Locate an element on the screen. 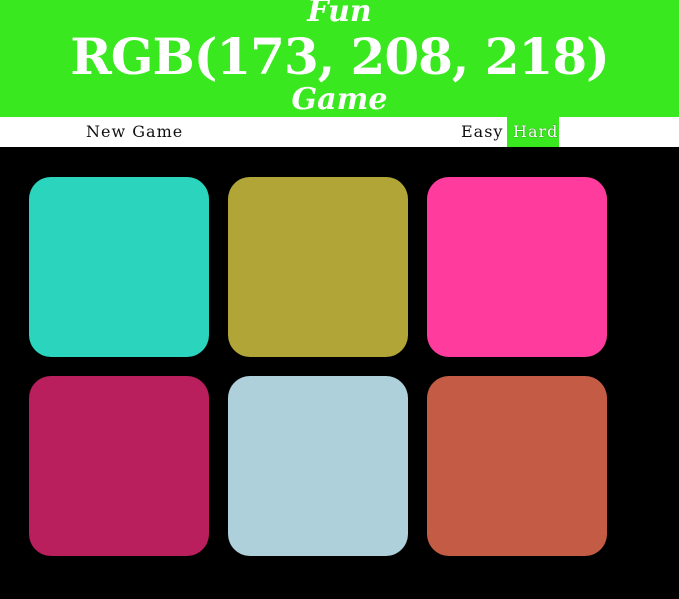  easy-mode-button: Easy is located at coordinates (482, 132).